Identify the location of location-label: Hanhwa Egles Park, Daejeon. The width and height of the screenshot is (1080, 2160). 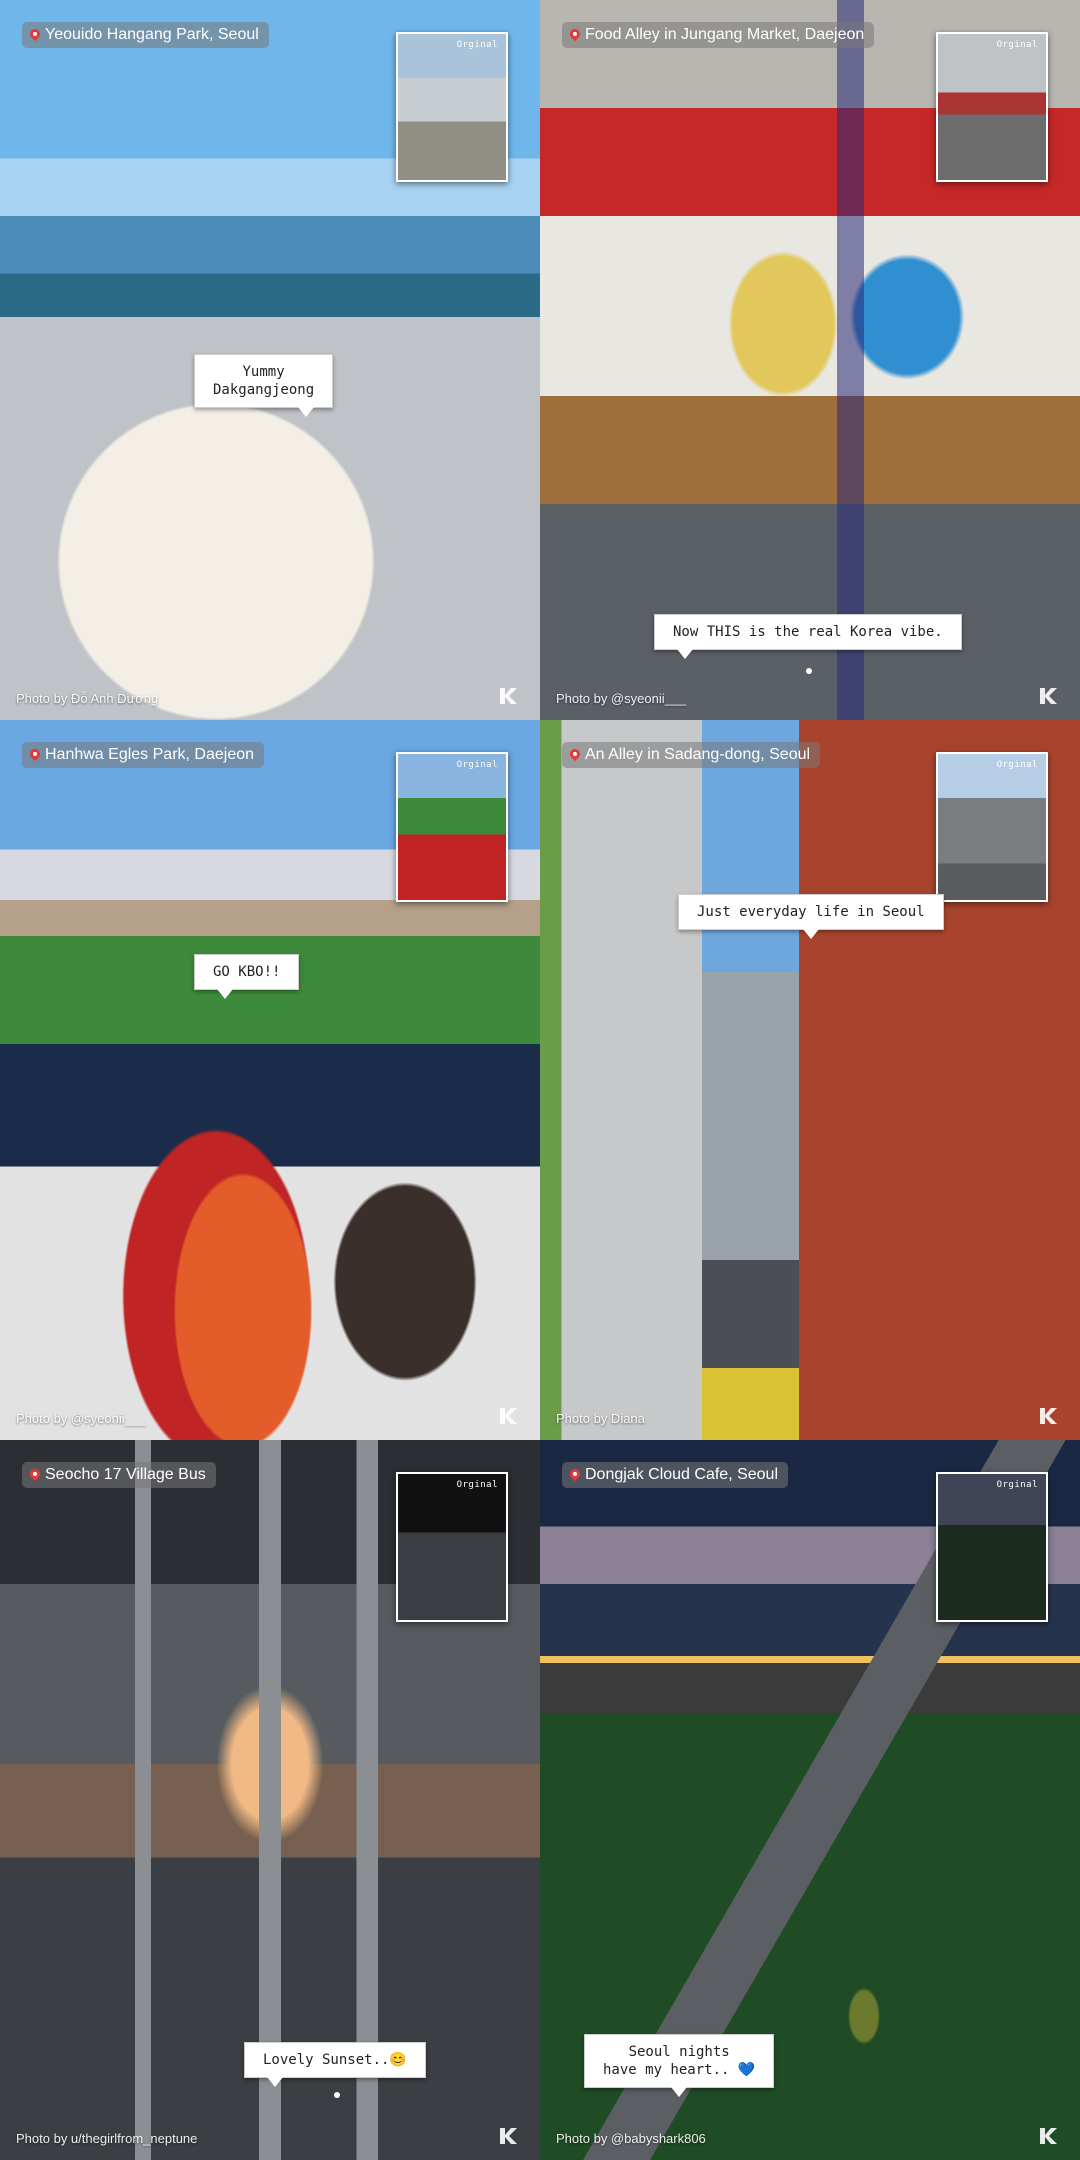
(150, 754).